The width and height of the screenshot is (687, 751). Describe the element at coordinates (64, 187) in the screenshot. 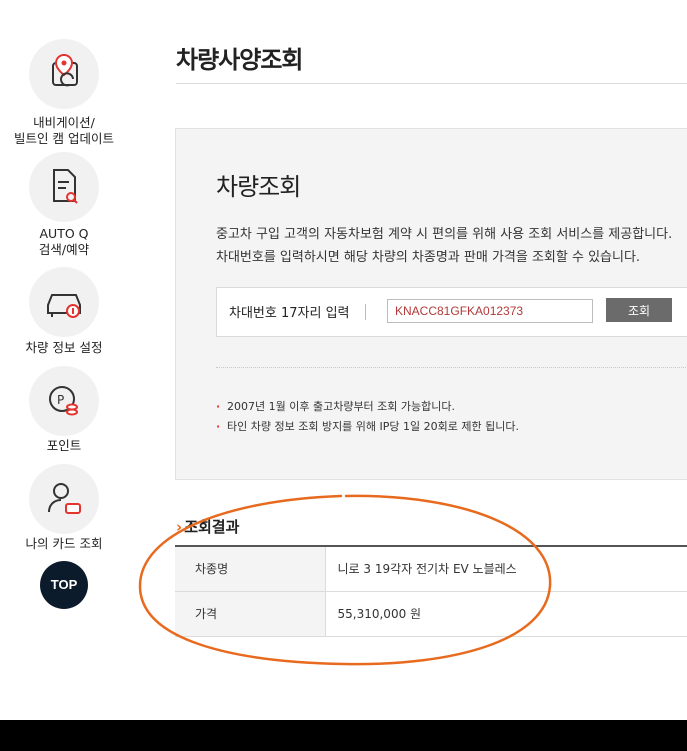

I see `document-search-icon` at that location.